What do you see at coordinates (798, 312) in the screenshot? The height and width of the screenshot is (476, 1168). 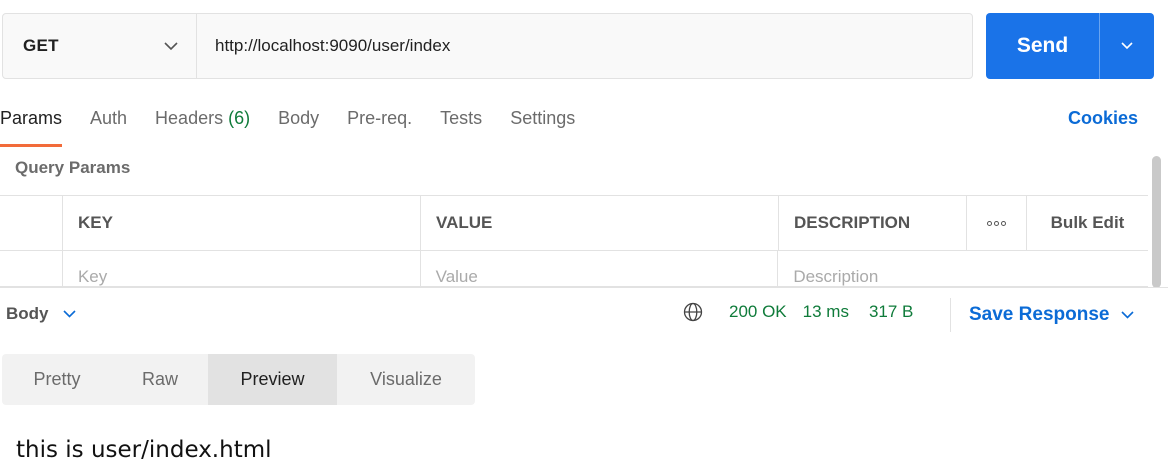 I see `response-status: 200 OK 13 ms 317 B` at bounding box center [798, 312].